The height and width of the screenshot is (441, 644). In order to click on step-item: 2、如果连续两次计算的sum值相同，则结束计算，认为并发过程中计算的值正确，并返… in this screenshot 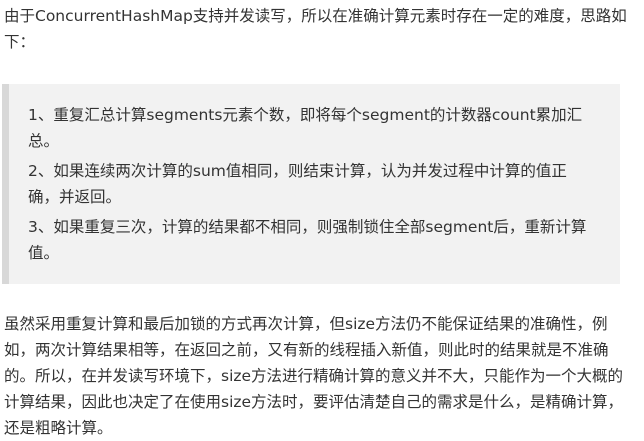, I will do `click(297, 184)`.